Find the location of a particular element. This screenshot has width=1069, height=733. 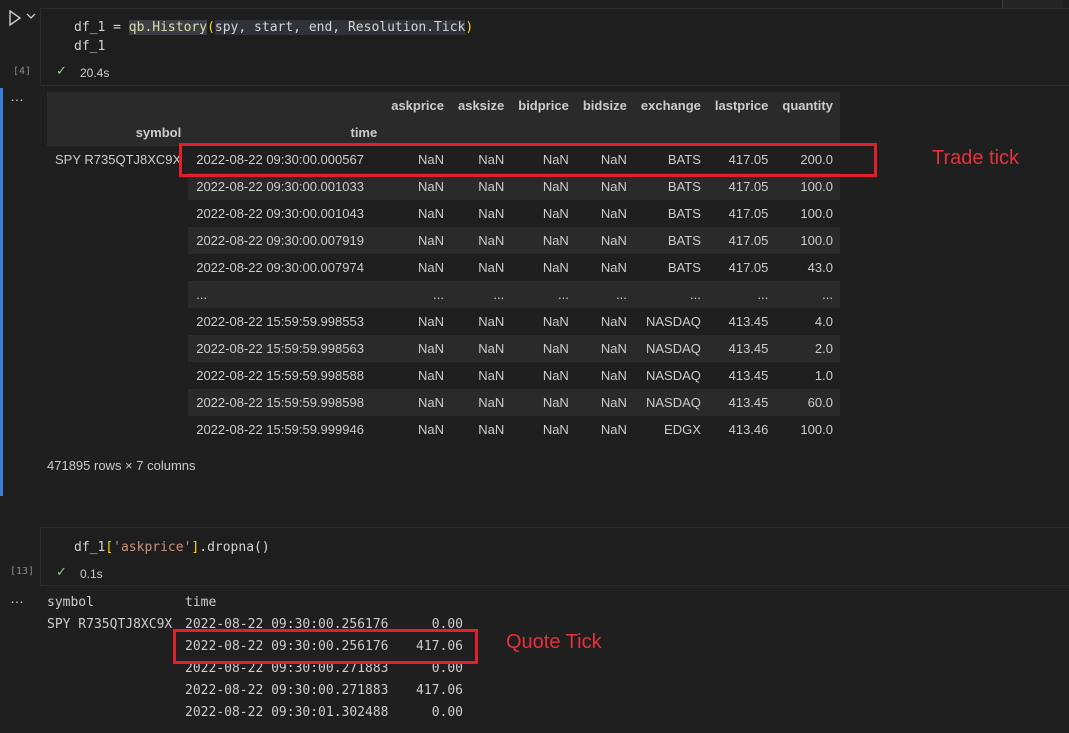

index-time: 2022-08-22 09:30:00.001043 is located at coordinates (280, 213).